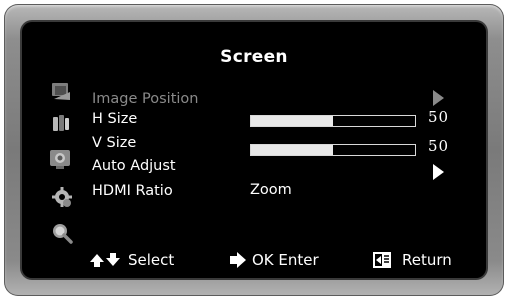 This screenshot has width=508, height=300. I want to click on menu-title: Screen, so click(254, 57).